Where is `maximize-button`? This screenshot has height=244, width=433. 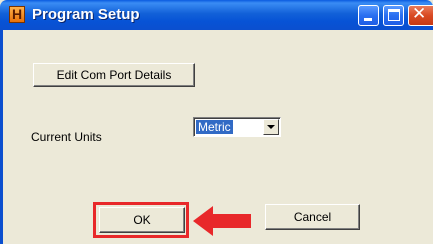
maximize-button is located at coordinates (393, 15).